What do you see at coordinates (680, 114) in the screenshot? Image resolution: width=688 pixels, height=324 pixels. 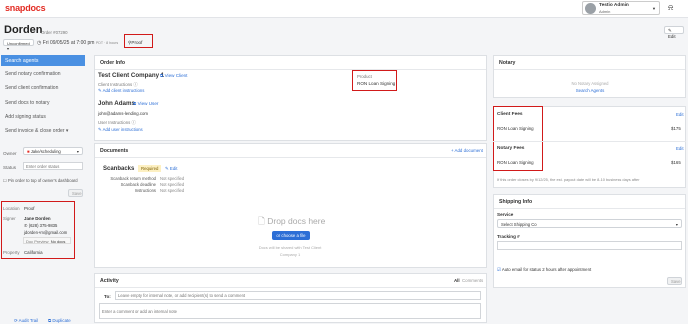 I see `edit-client-fees-link: Edit` at bounding box center [680, 114].